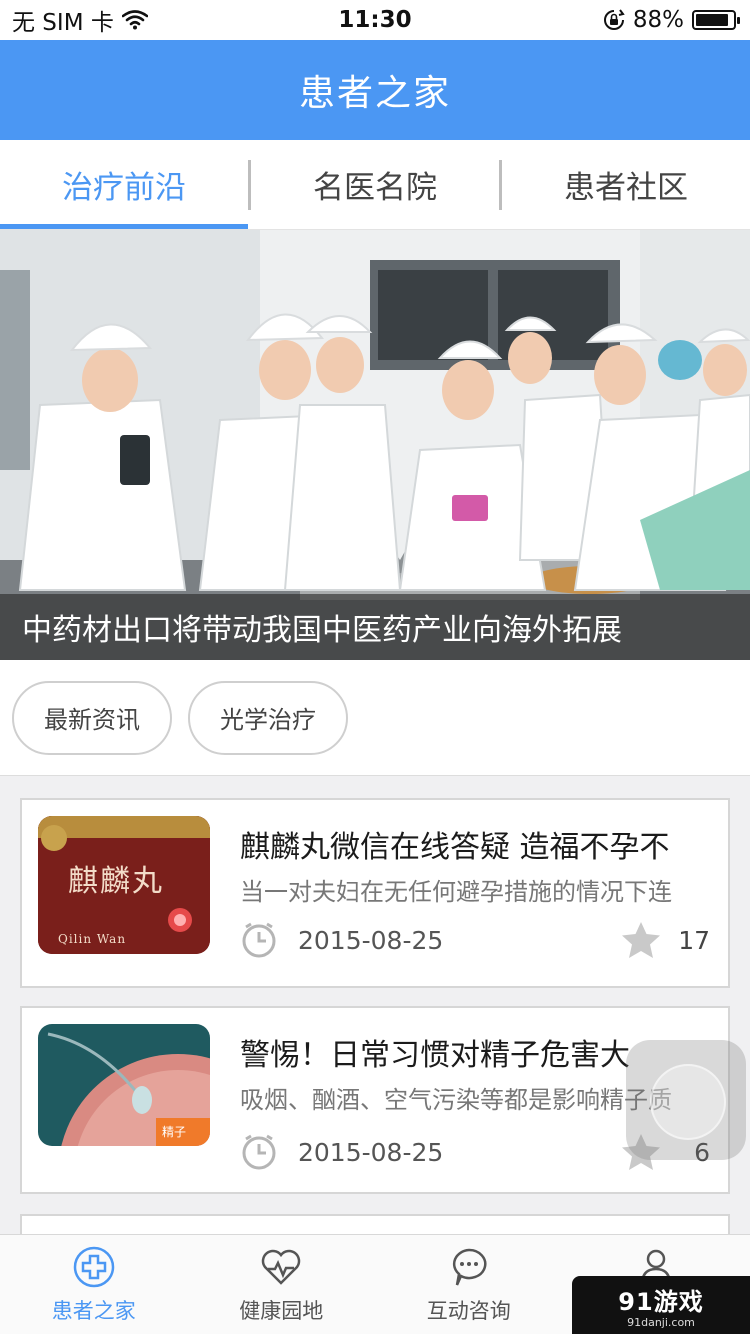 This screenshot has height=1334, width=750. Describe the element at coordinates (694, 940) in the screenshot. I see `favorite-count: 17` at that location.